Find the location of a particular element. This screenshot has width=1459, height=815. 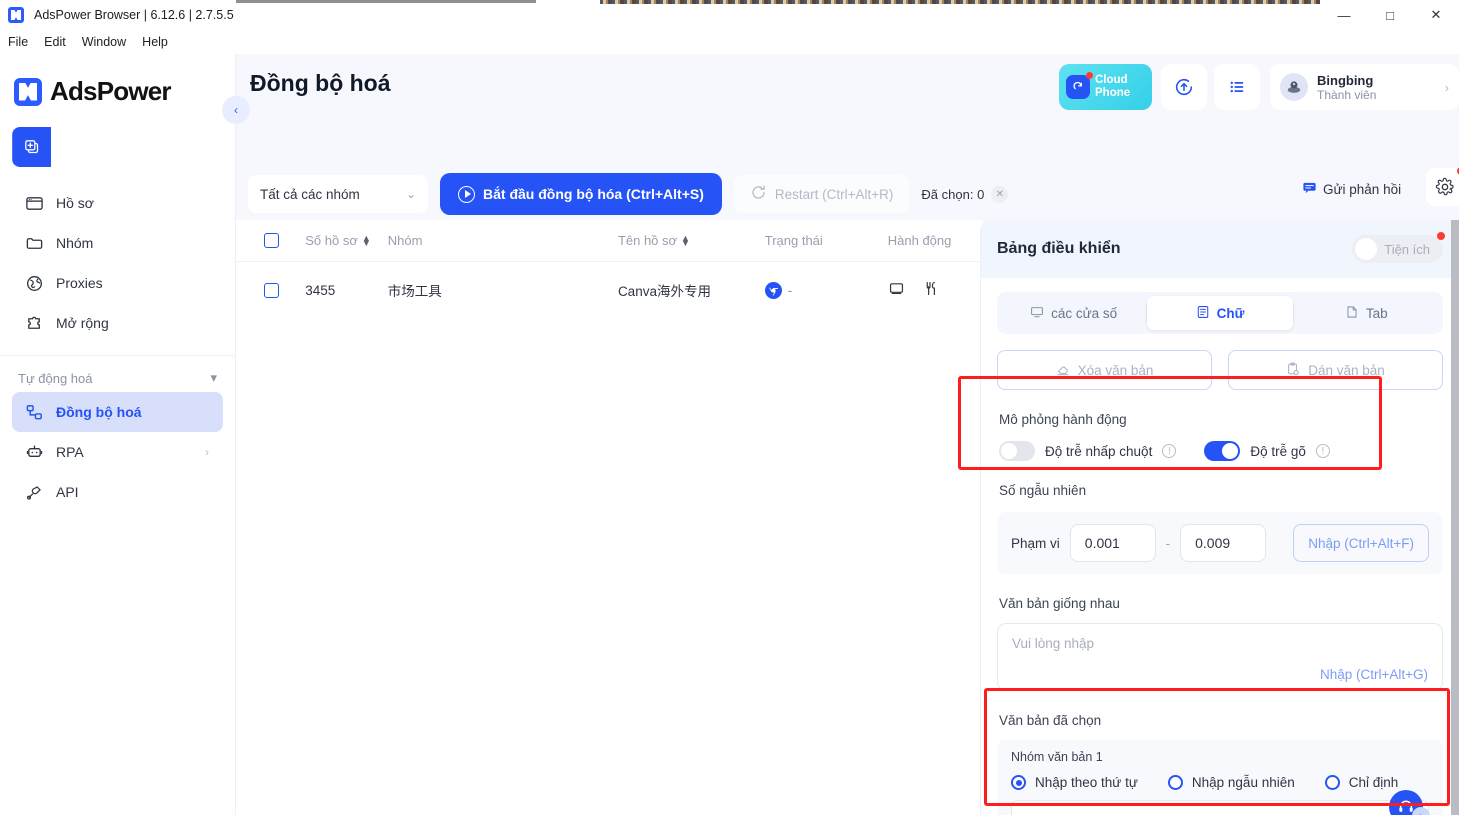

eraser-icon is located at coordinates (1063, 370).